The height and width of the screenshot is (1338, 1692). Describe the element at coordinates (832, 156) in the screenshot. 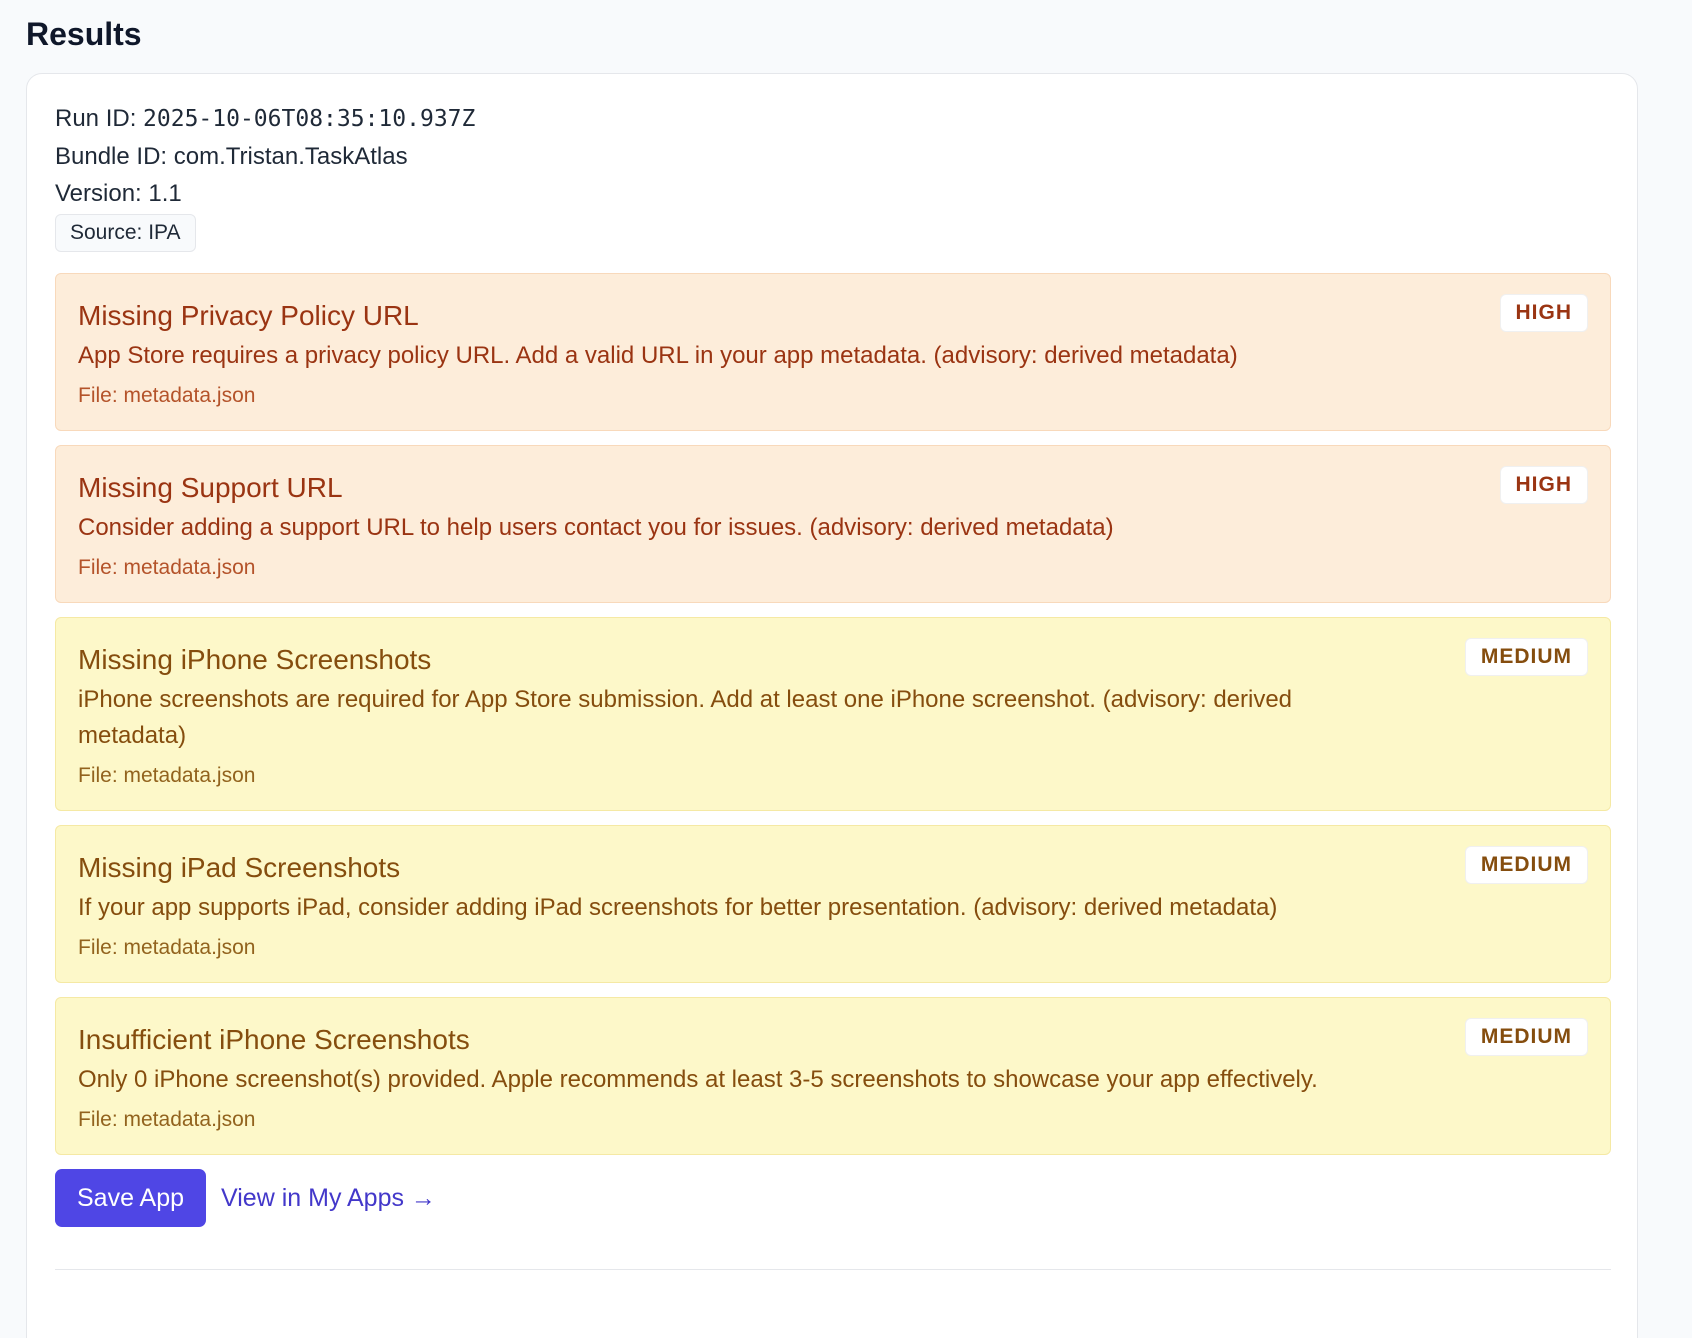

I see `bundle-id-line: Bundle ID: com.Tristan.TaskAtlas` at that location.